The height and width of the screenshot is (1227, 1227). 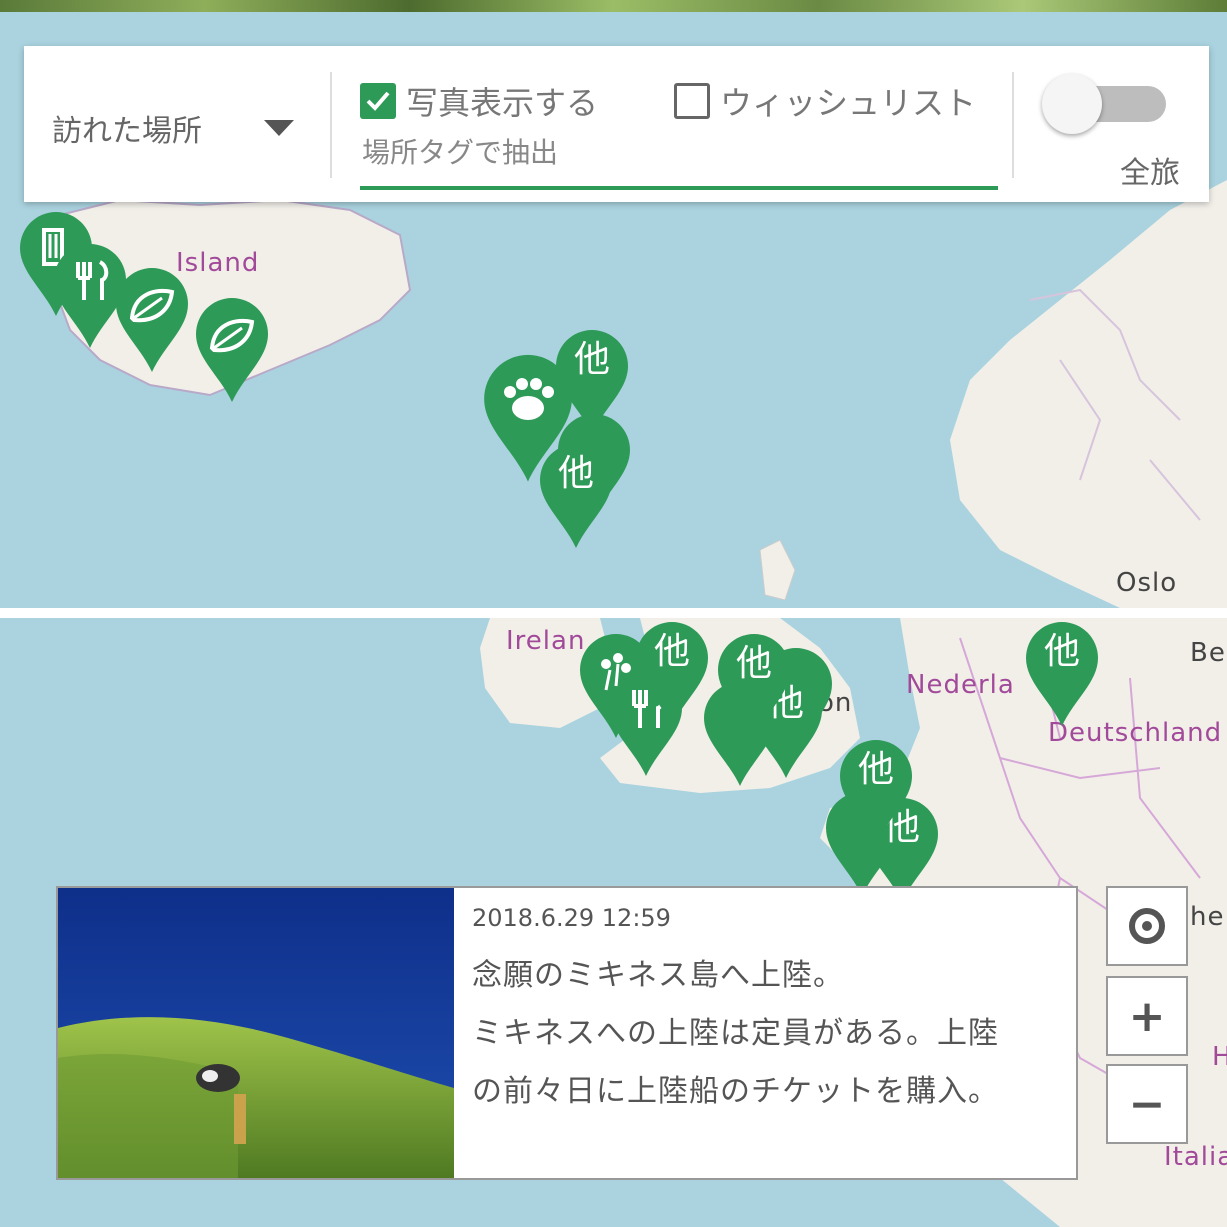 I want to click on popup-text-line: 念願のミキネス島へ上陸。, so click(x=658, y=975).